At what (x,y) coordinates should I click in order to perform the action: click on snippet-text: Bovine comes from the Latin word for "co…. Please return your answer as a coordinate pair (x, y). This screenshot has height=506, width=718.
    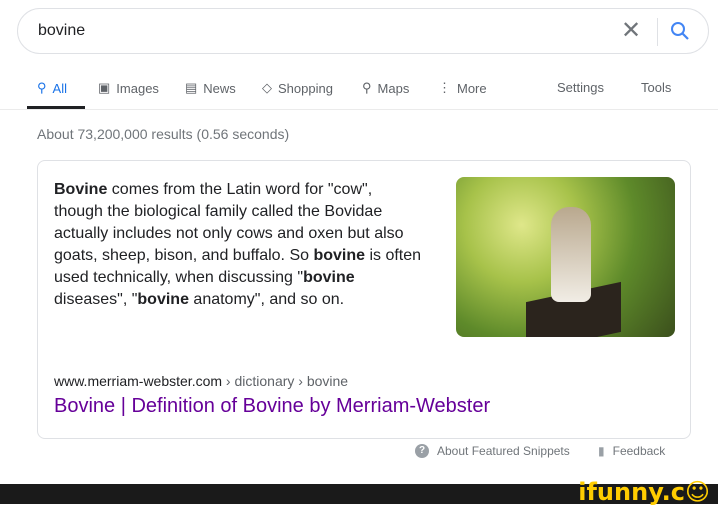
    Looking at the image, I should click on (239, 245).